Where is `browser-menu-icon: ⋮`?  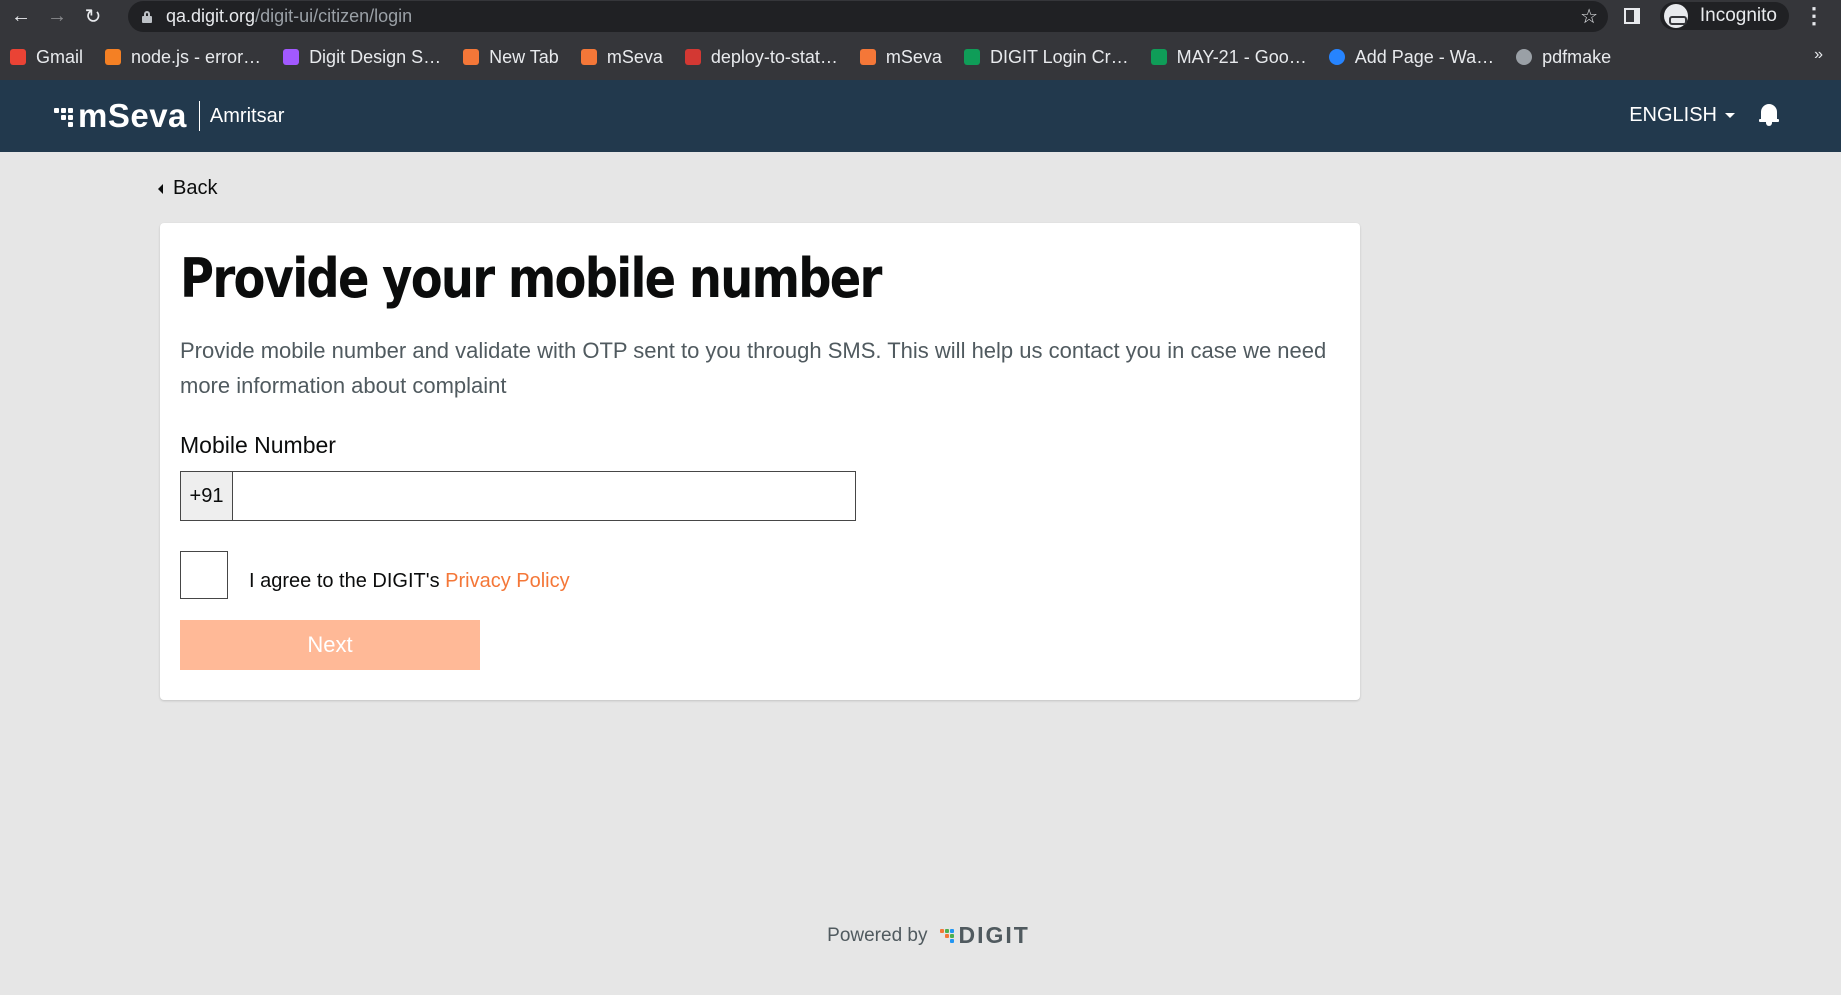 browser-menu-icon: ⋮ is located at coordinates (1814, 16).